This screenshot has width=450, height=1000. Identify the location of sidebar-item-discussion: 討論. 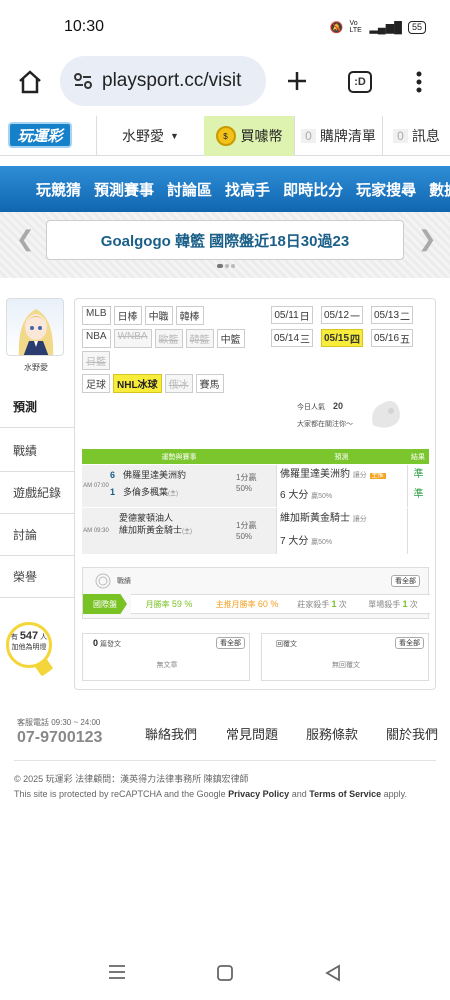
(37, 535).